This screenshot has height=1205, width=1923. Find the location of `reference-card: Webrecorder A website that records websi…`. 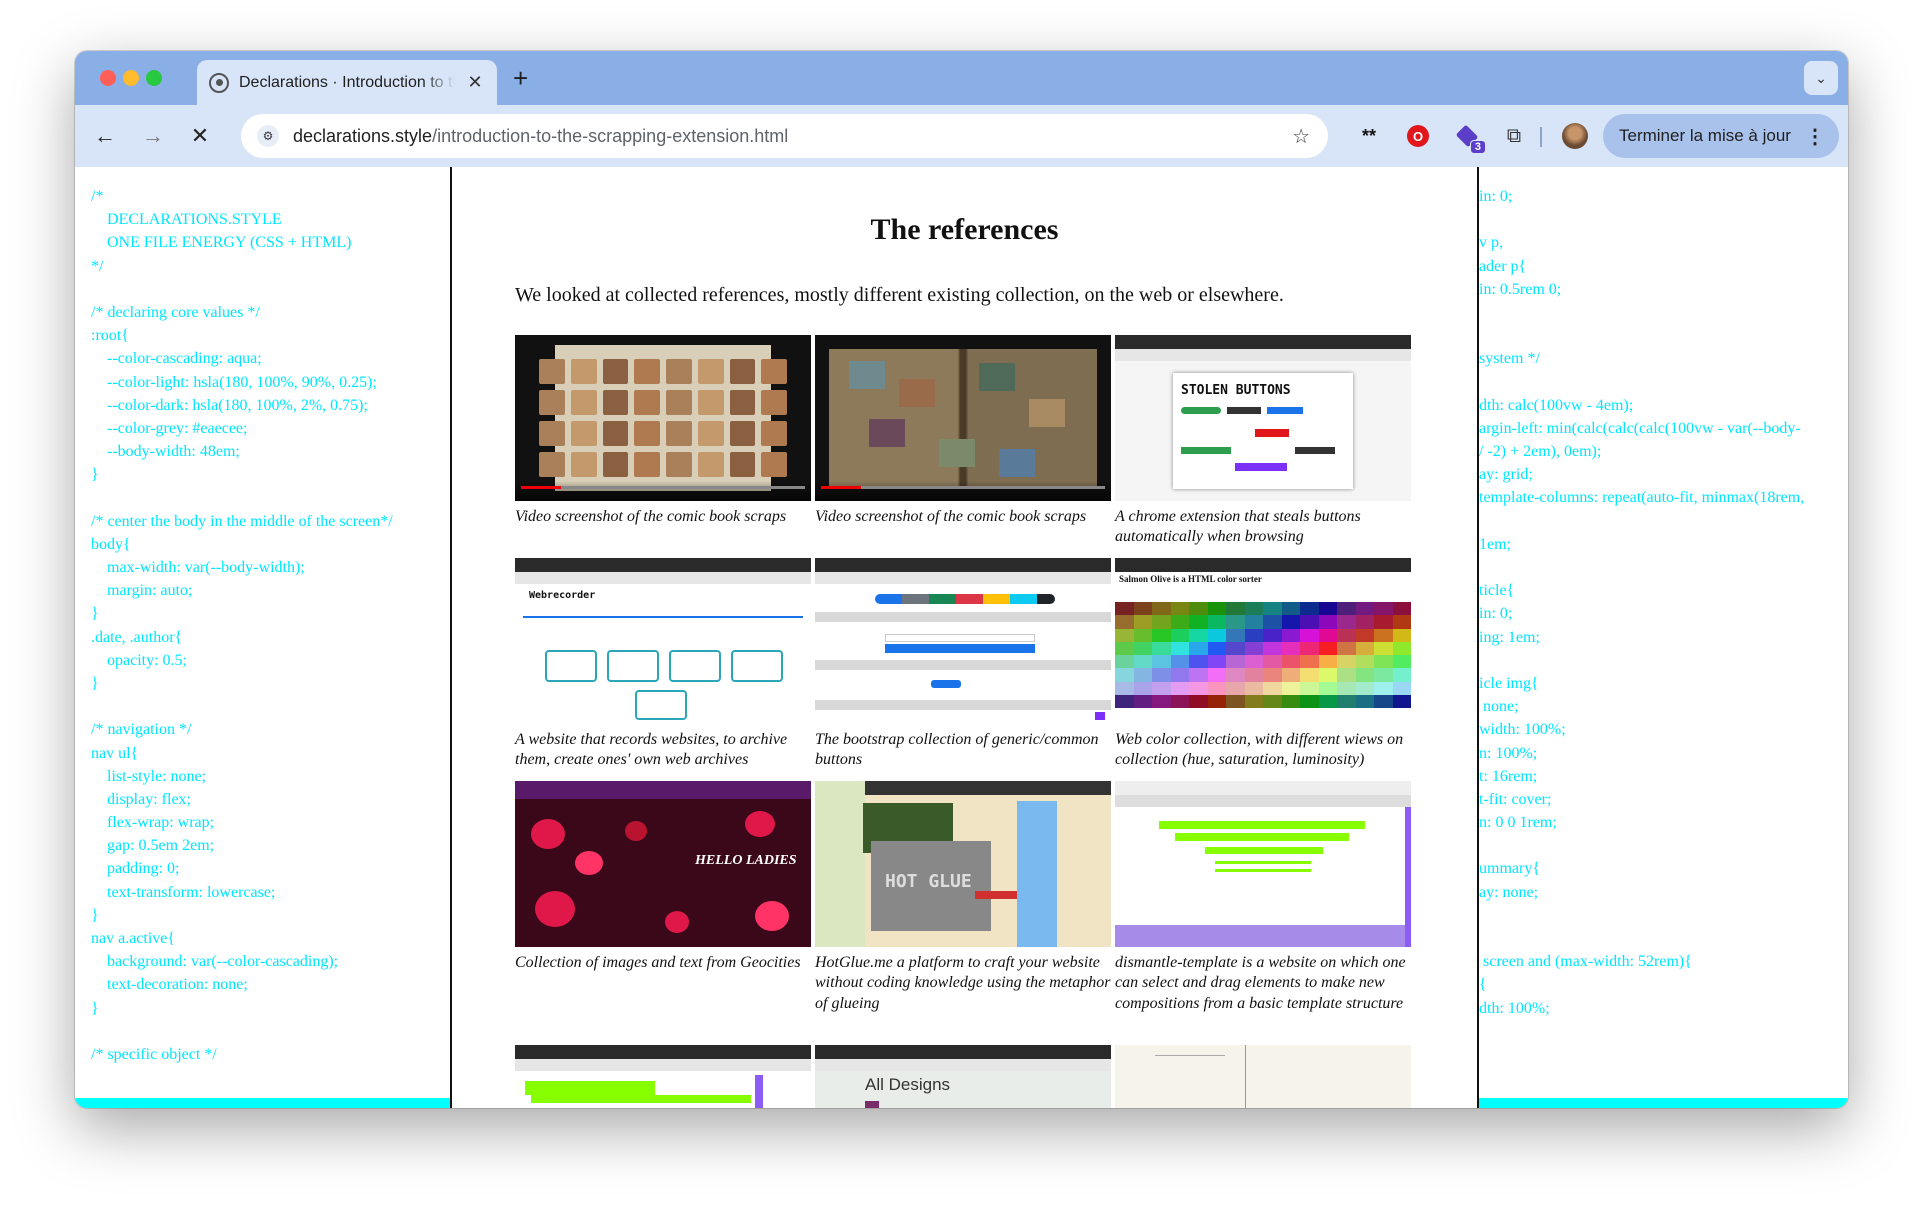

reference-card: Webrecorder A website that records websi… is located at coordinates (663, 664).